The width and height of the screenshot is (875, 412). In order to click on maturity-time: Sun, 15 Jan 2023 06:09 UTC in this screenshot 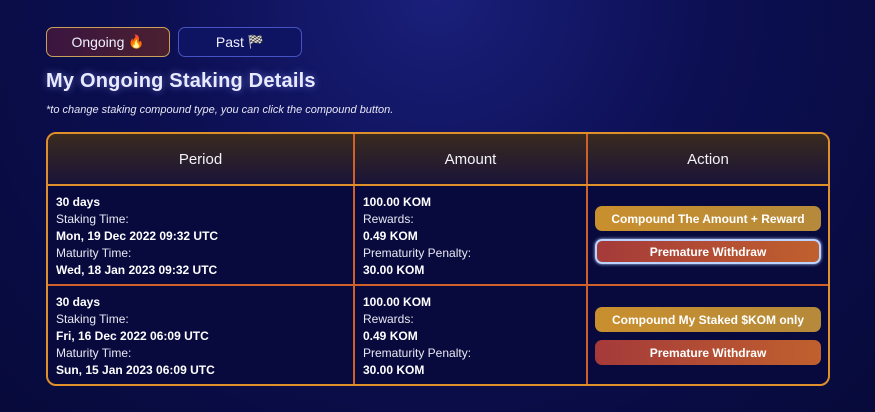, I will do `click(135, 370)`.